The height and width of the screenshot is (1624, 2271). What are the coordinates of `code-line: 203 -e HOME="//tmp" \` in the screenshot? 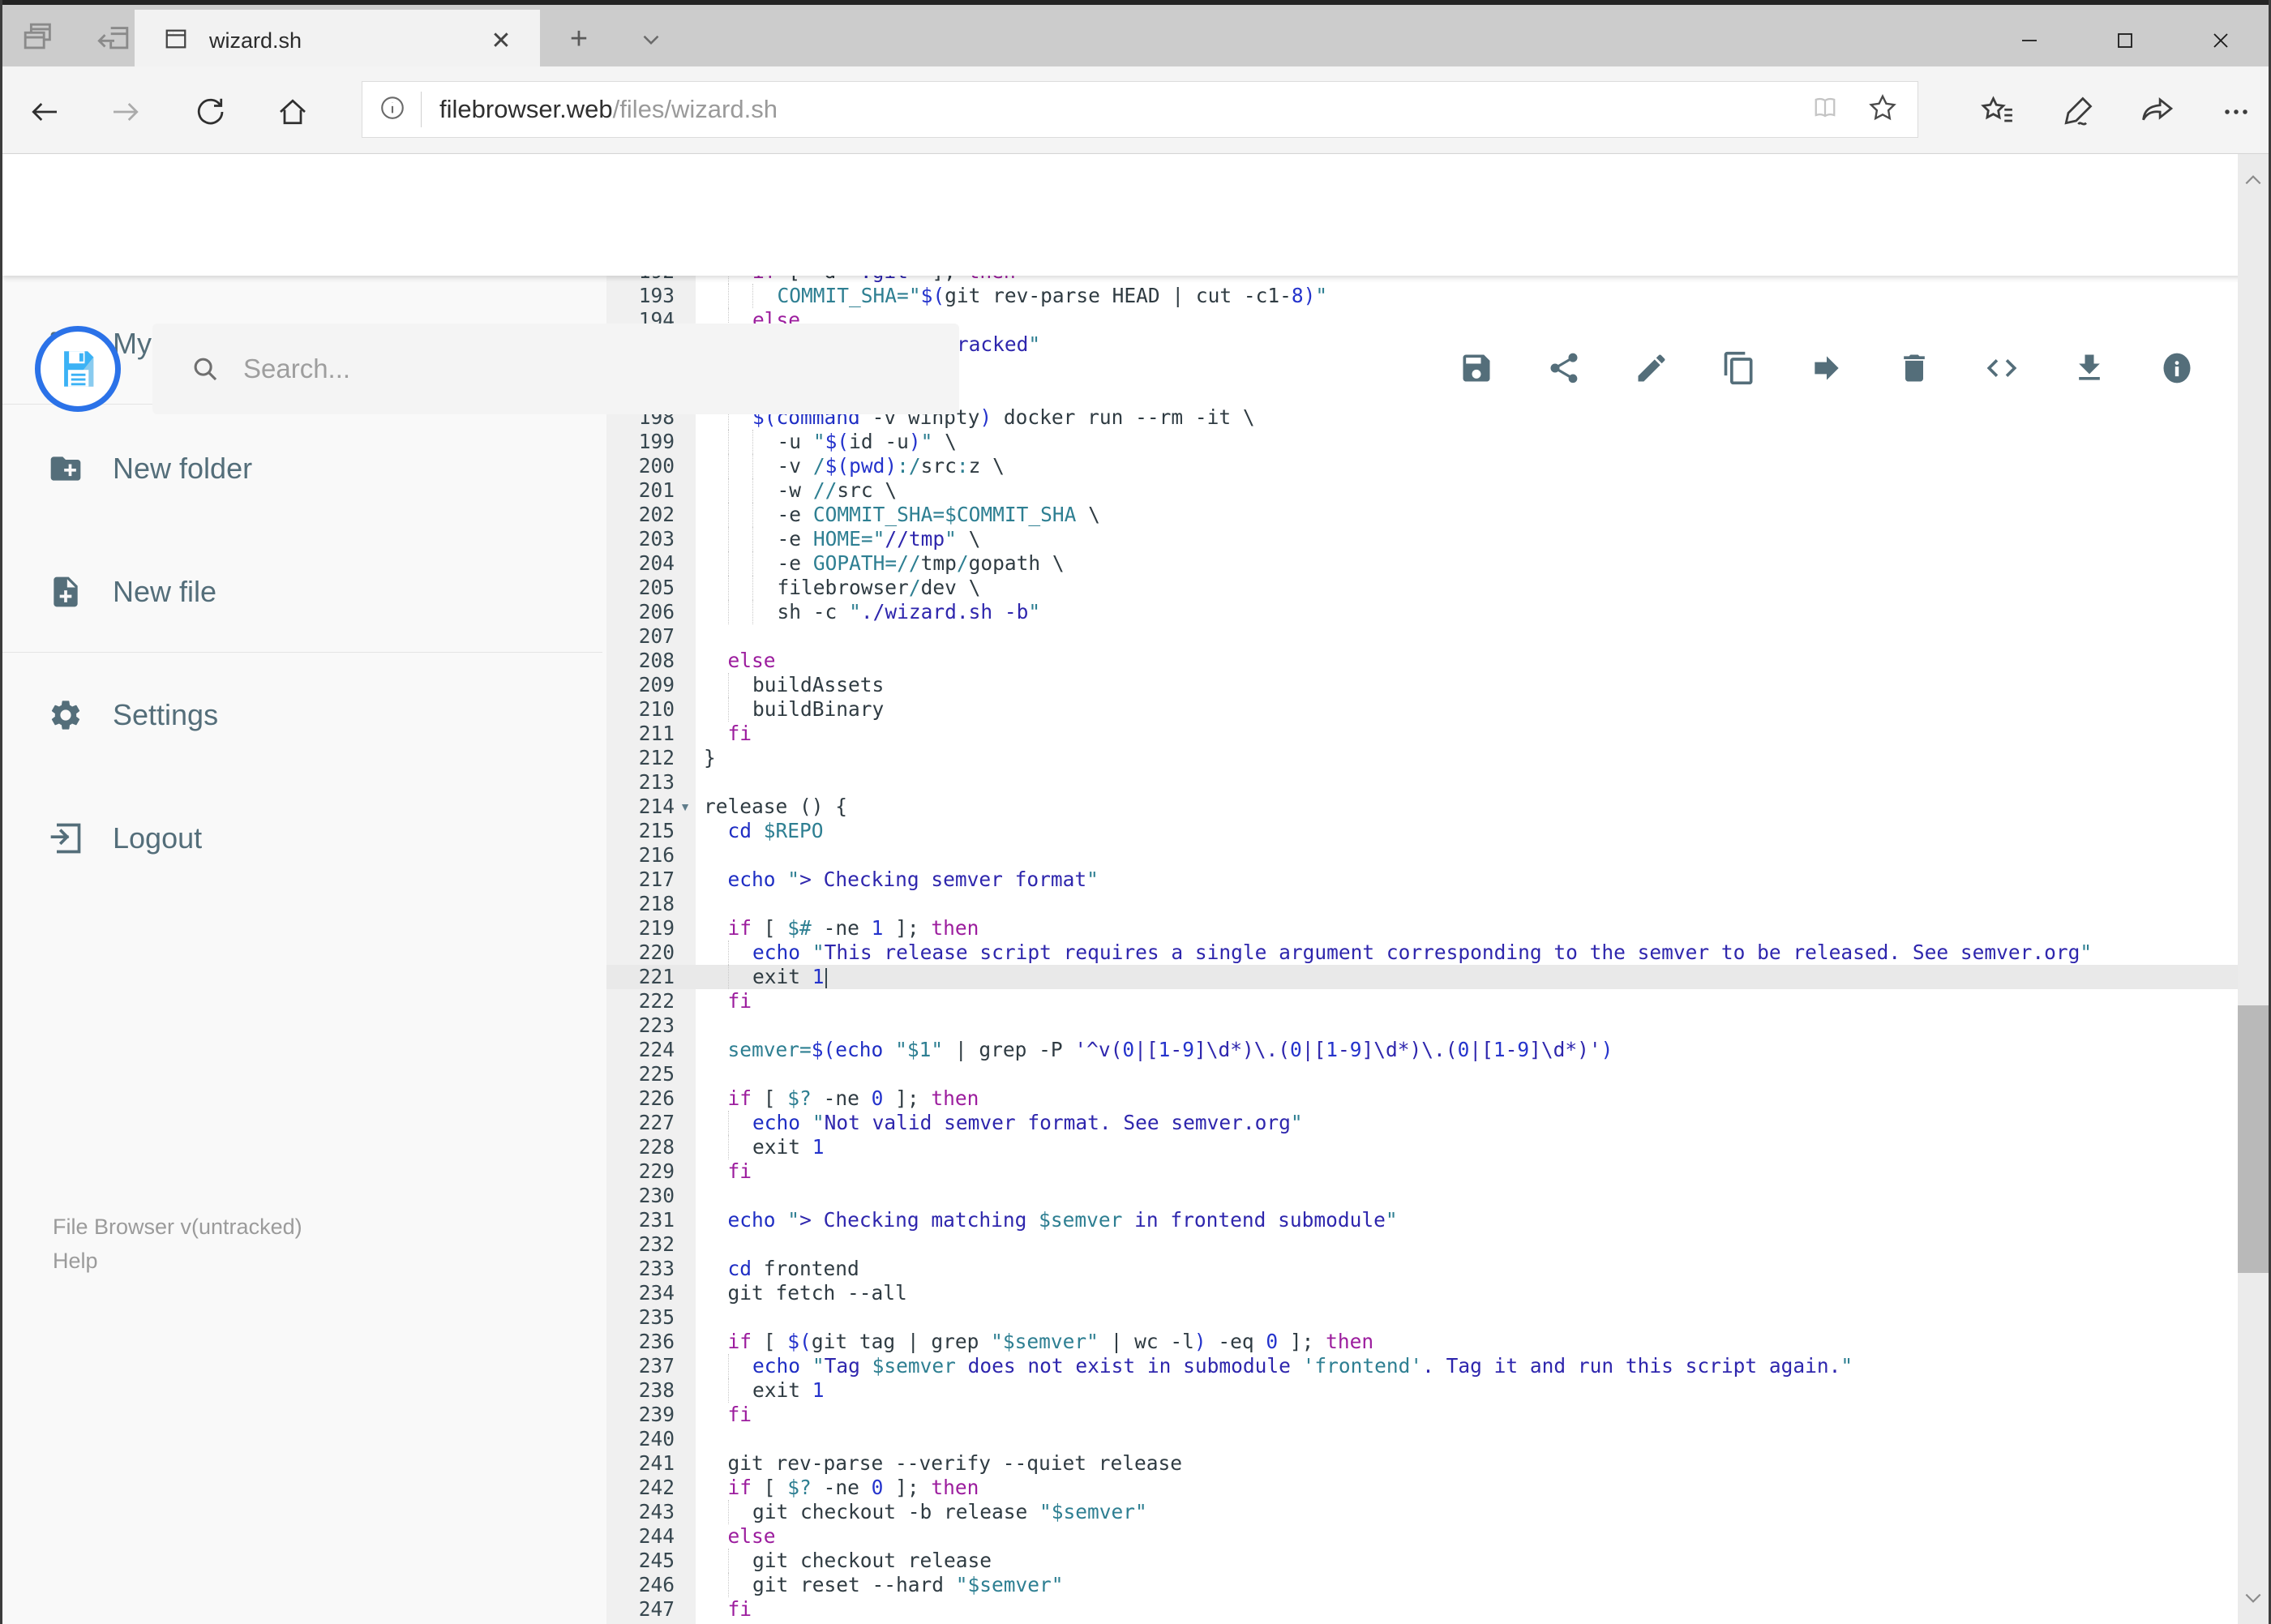 It's located at (1424, 539).